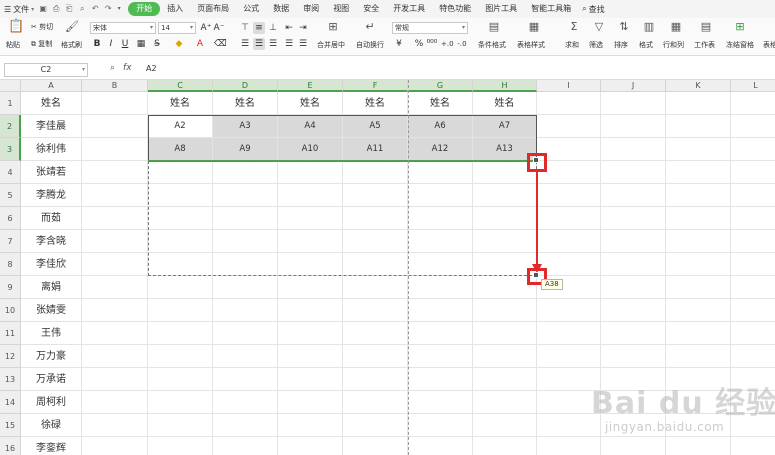 This screenshot has width=775, height=455. Describe the element at coordinates (123, 28) in the screenshot. I see `font-name-select: 宋体 ▾` at that location.